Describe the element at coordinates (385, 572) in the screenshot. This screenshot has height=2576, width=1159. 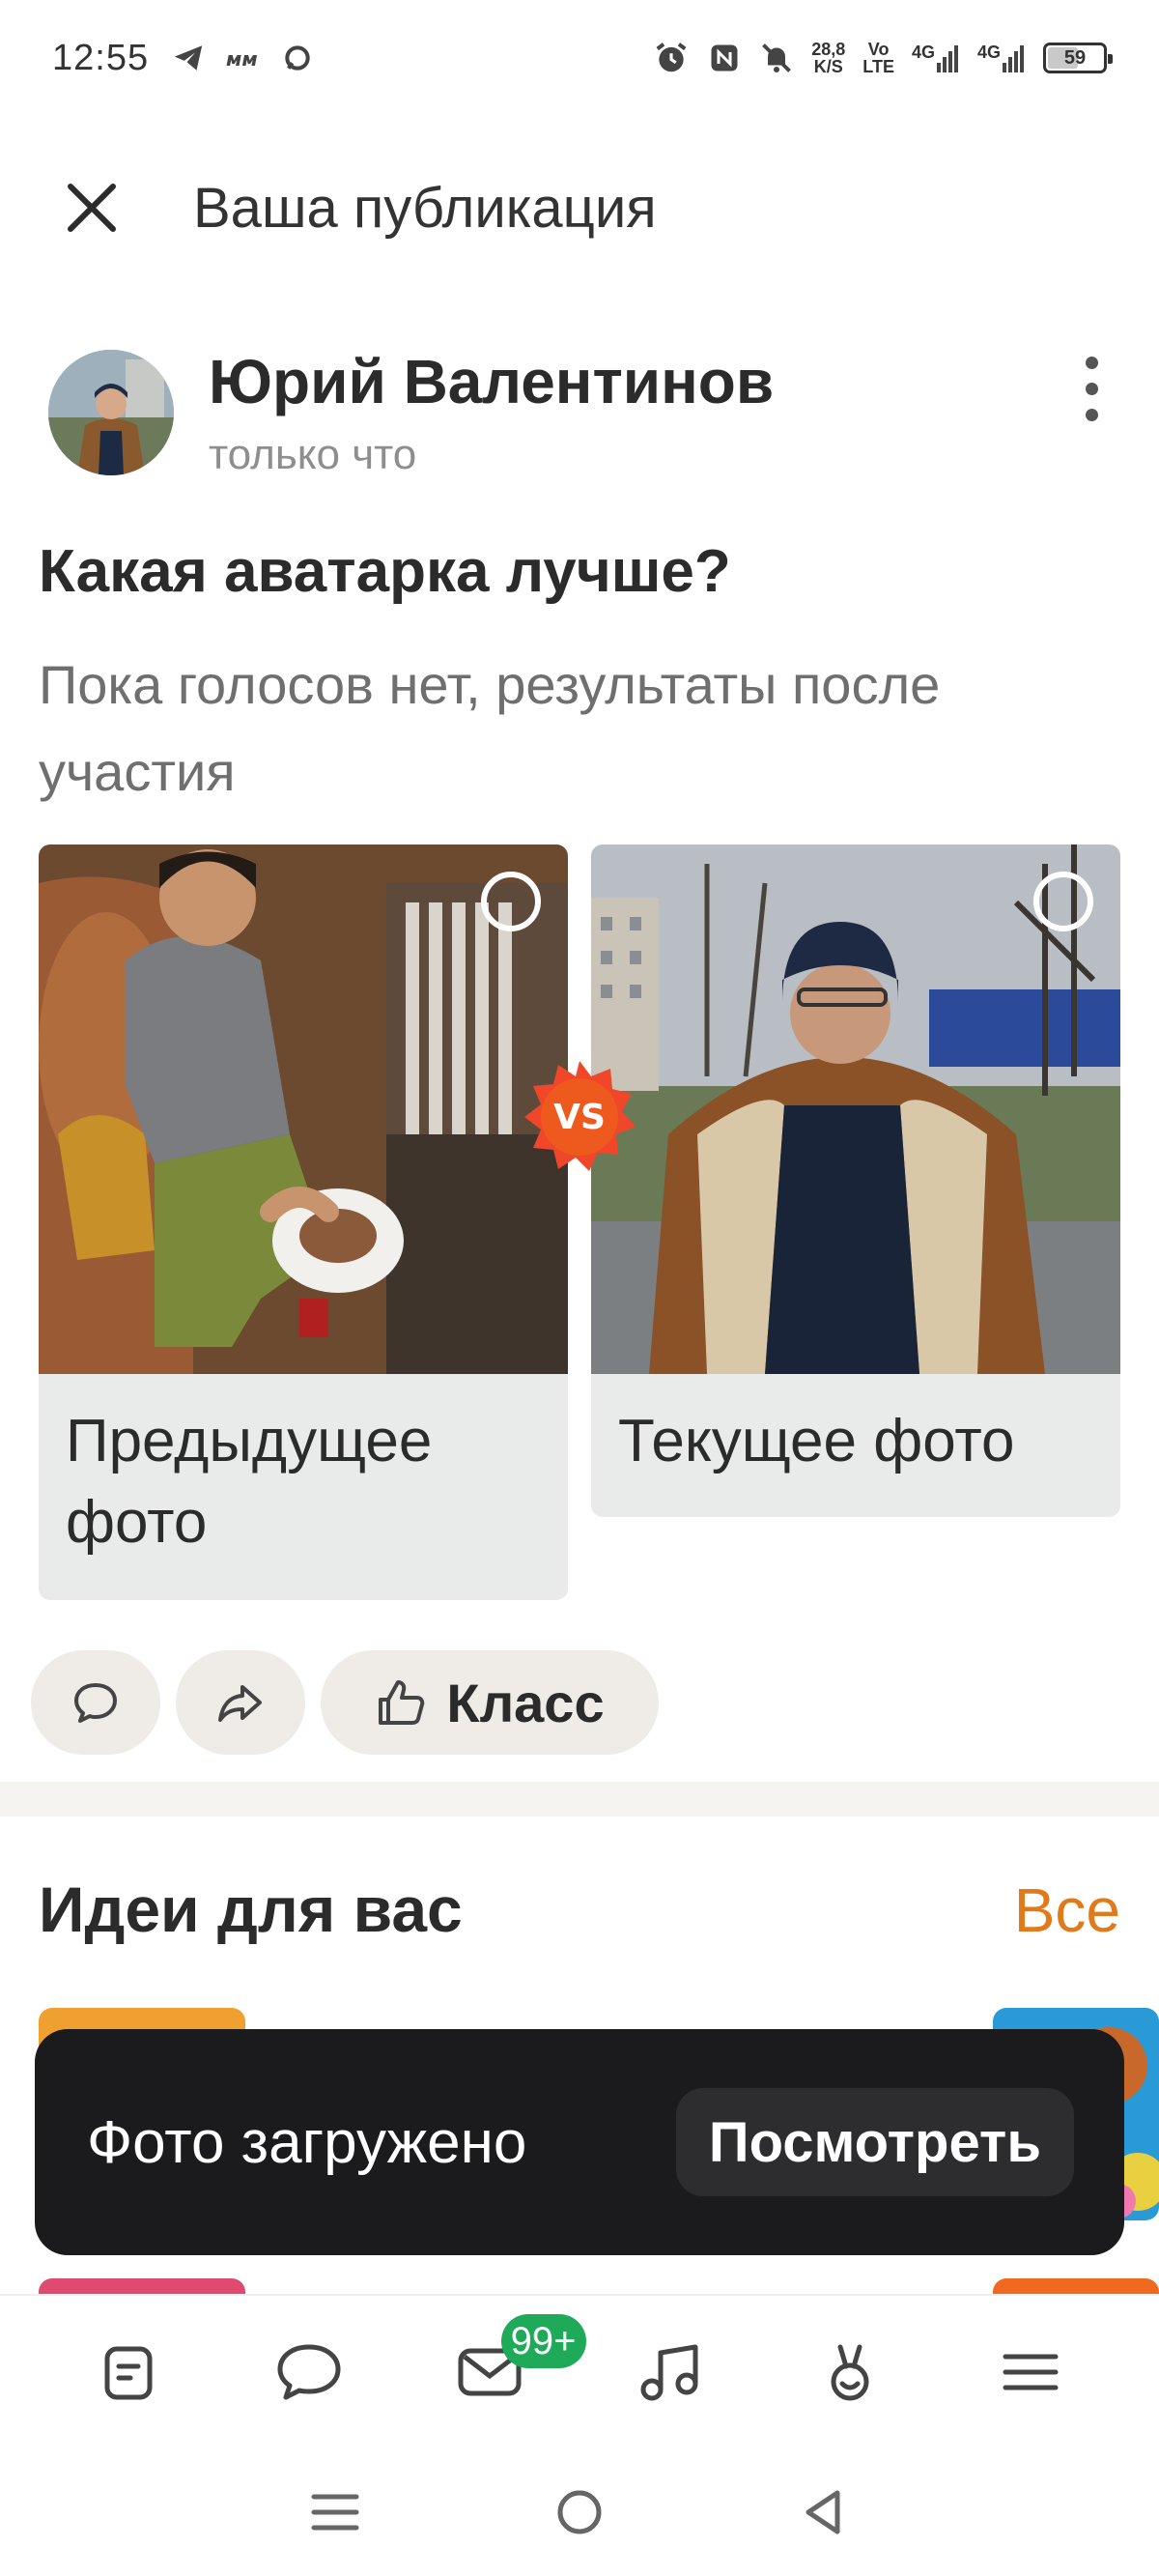
I see `poll-title: Какая аватарка лучше?` at that location.